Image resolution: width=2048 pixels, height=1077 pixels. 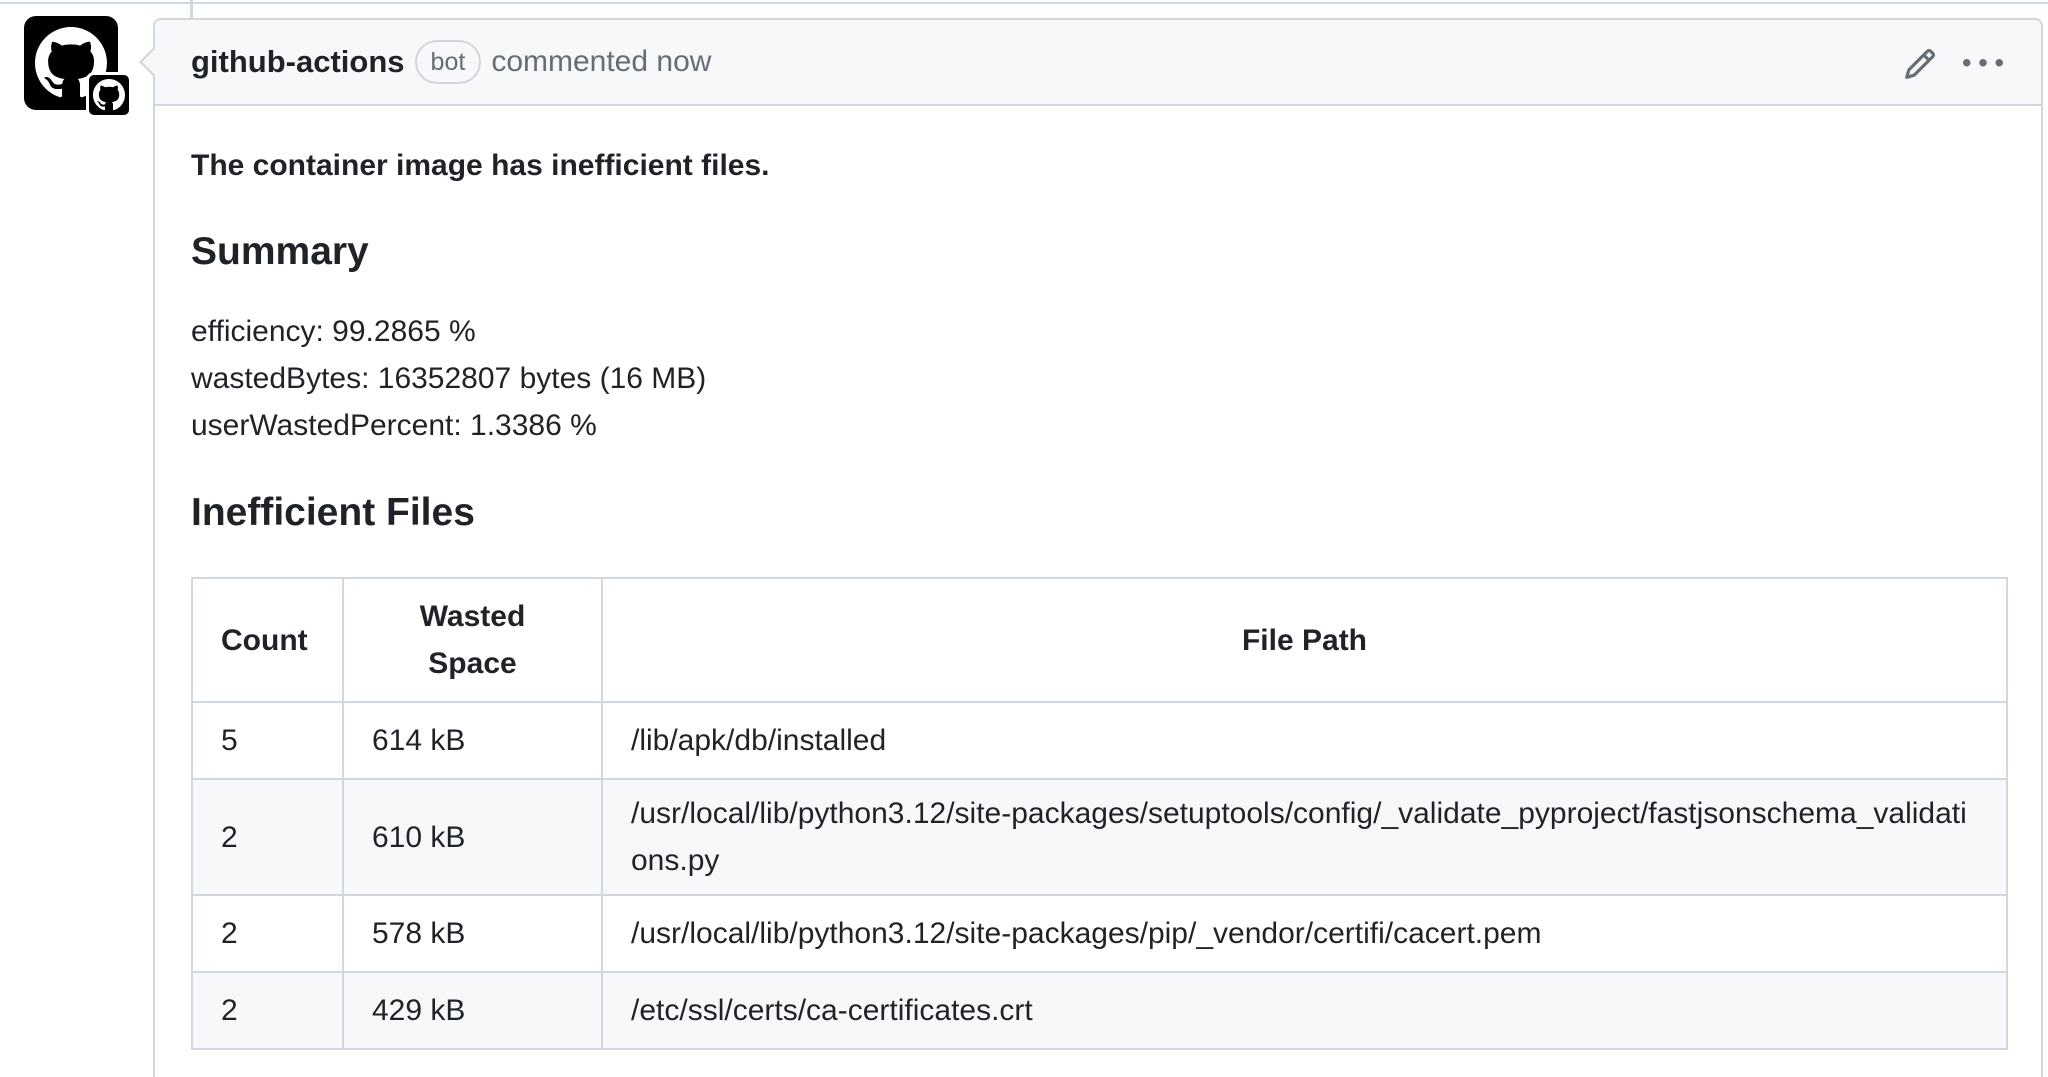 I want to click on metric-efficiency: efficiency: 99.2865 %, so click(x=333, y=331).